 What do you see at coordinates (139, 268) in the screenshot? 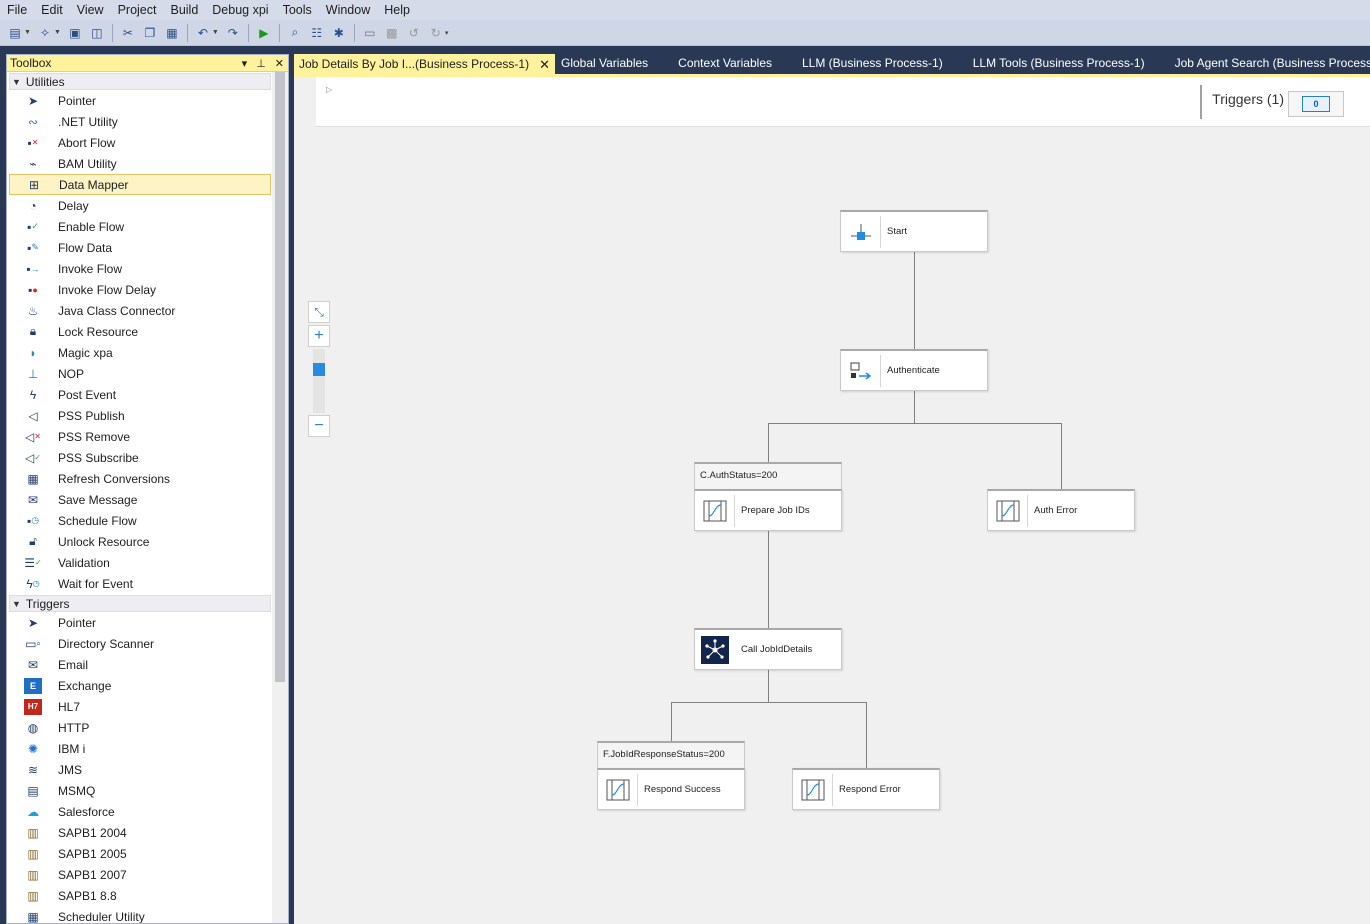
I see `tool-invoke-flow: ▪ → Invoke Flow` at bounding box center [139, 268].